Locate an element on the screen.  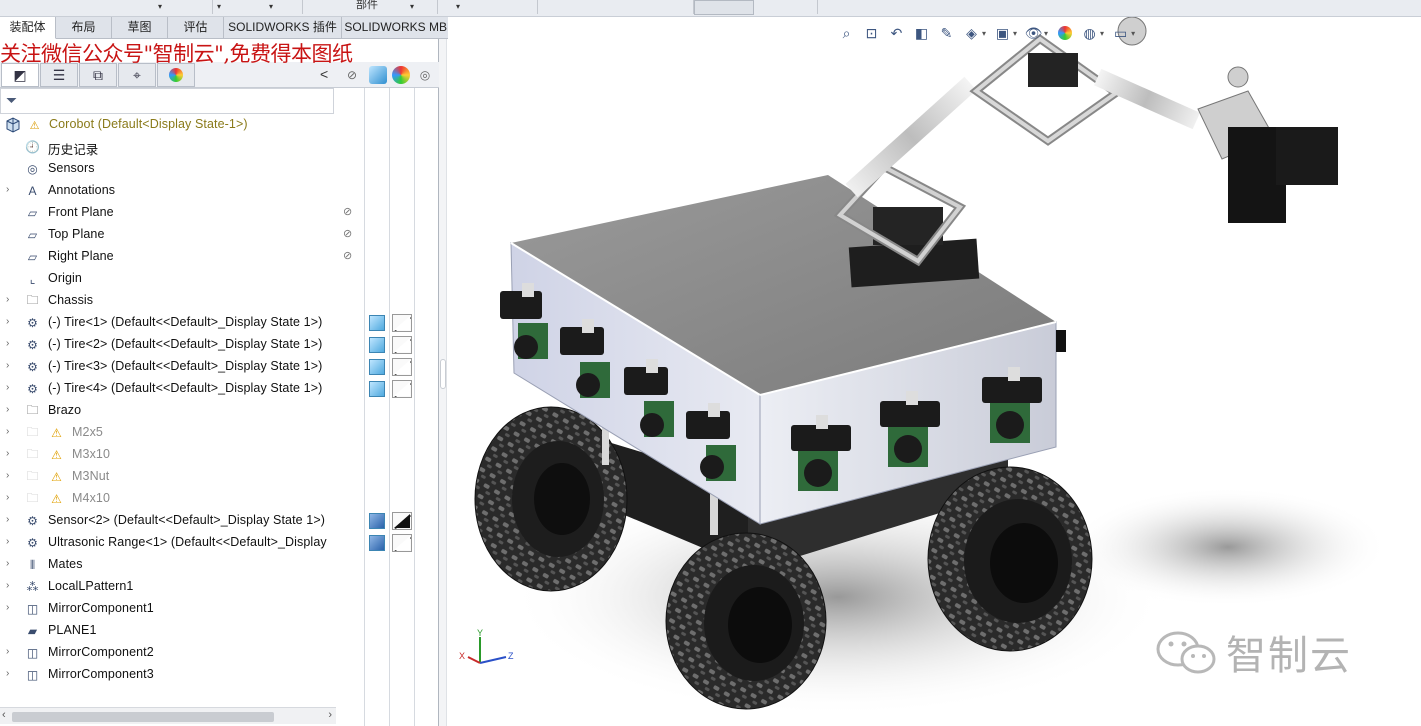
horizontal-scrollbar: ‹ › is located at coordinates (168, 715).